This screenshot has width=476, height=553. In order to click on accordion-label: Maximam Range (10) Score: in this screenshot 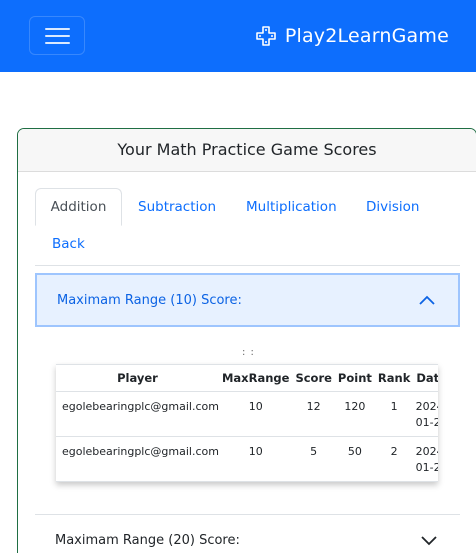, I will do `click(149, 300)`.